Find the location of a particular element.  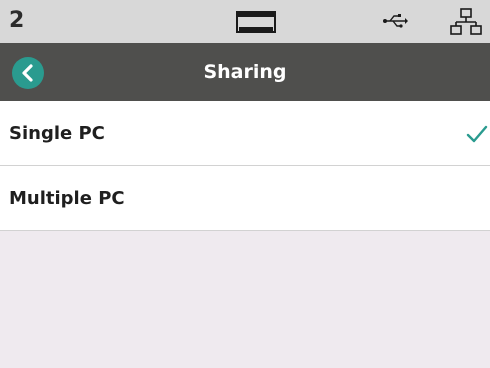

usb-icon is located at coordinates (395, 21).